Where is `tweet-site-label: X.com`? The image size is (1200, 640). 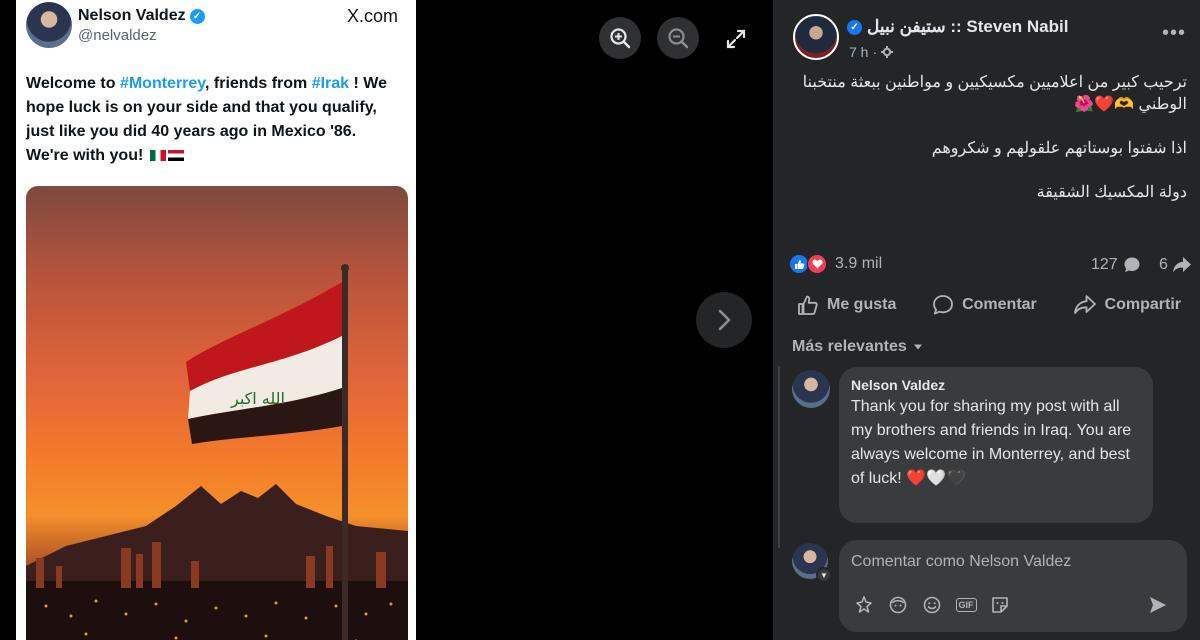 tweet-site-label: X.com is located at coordinates (372, 16).